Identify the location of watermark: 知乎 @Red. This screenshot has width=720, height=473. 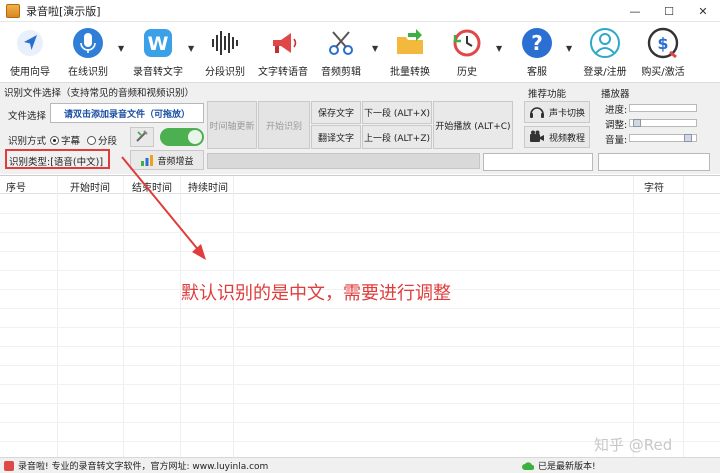
(633, 445).